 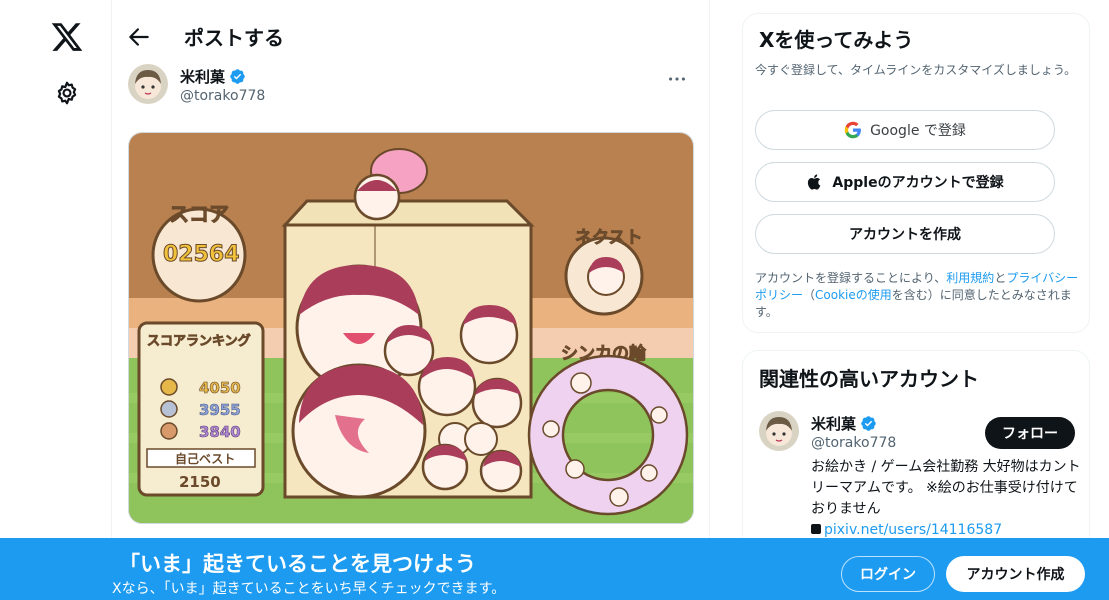 I want to click on google-signup-button: Google で登録, so click(x=905, y=130).